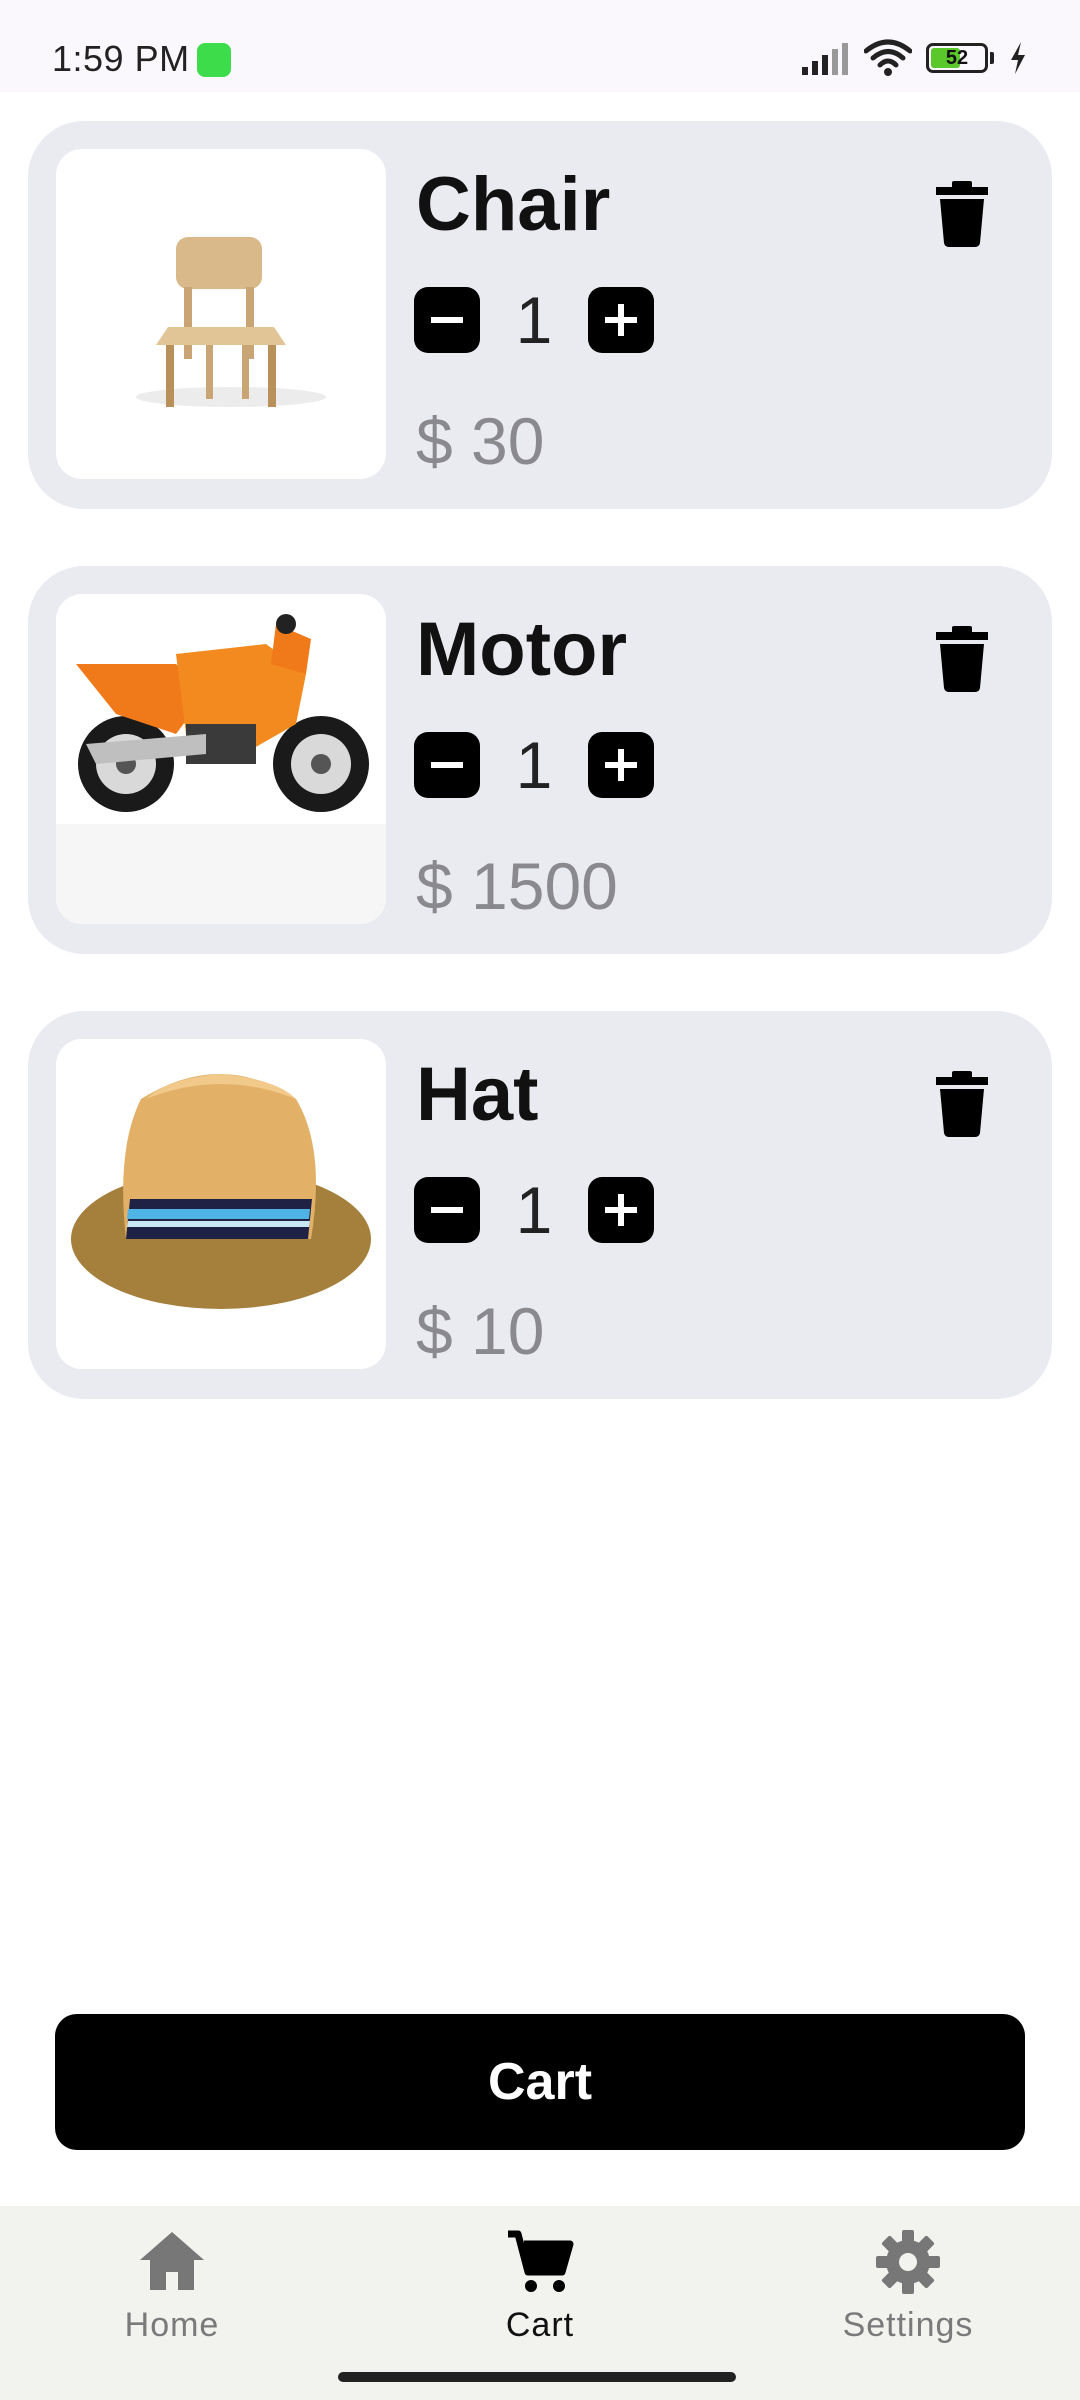 This screenshot has height=2400, width=1080. What do you see at coordinates (221, 759) in the screenshot?
I see `motorcycle-image` at bounding box center [221, 759].